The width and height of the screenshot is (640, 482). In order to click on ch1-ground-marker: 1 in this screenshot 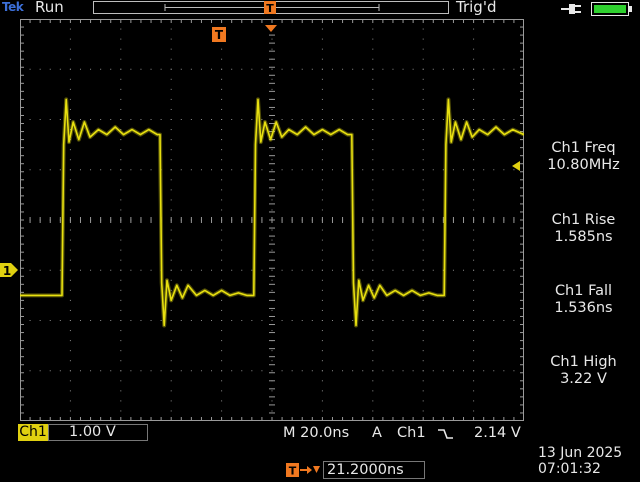, I will do `click(10, 270)`.